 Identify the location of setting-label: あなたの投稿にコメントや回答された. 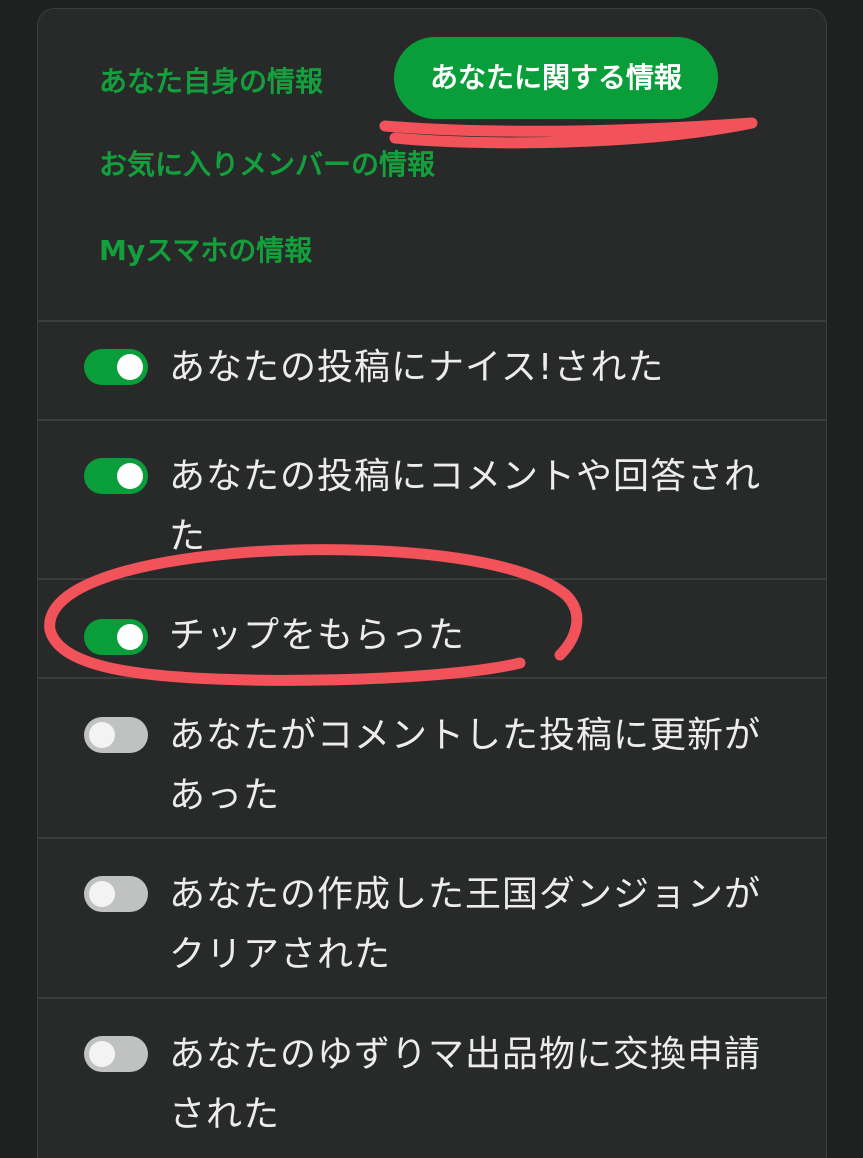
(465, 506).